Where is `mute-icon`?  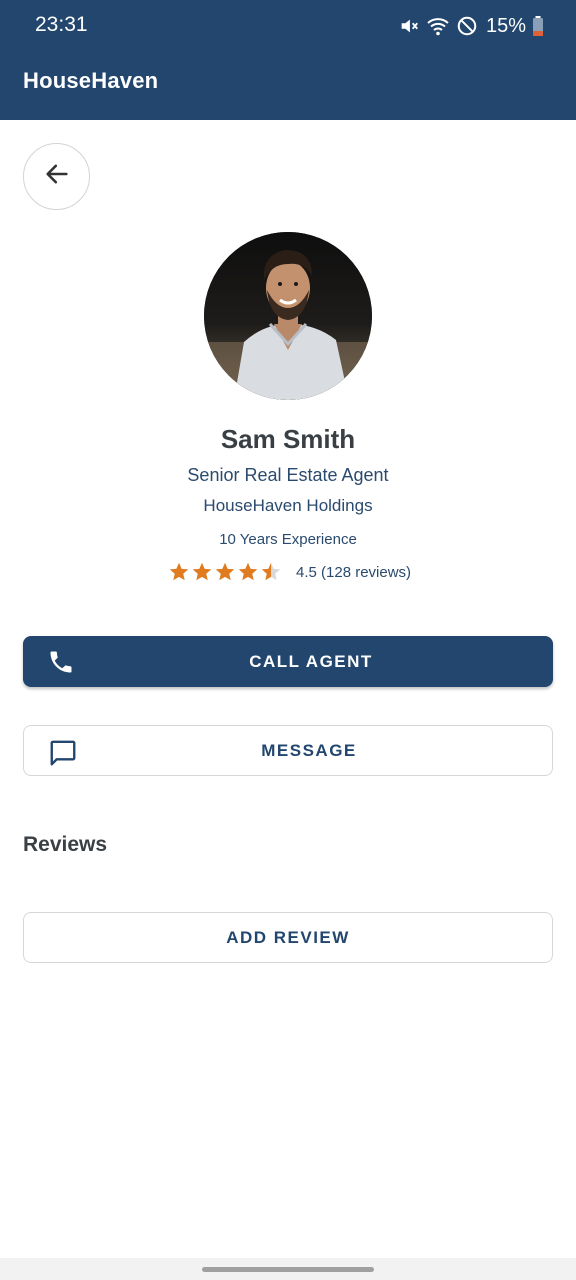 mute-icon is located at coordinates (409, 26).